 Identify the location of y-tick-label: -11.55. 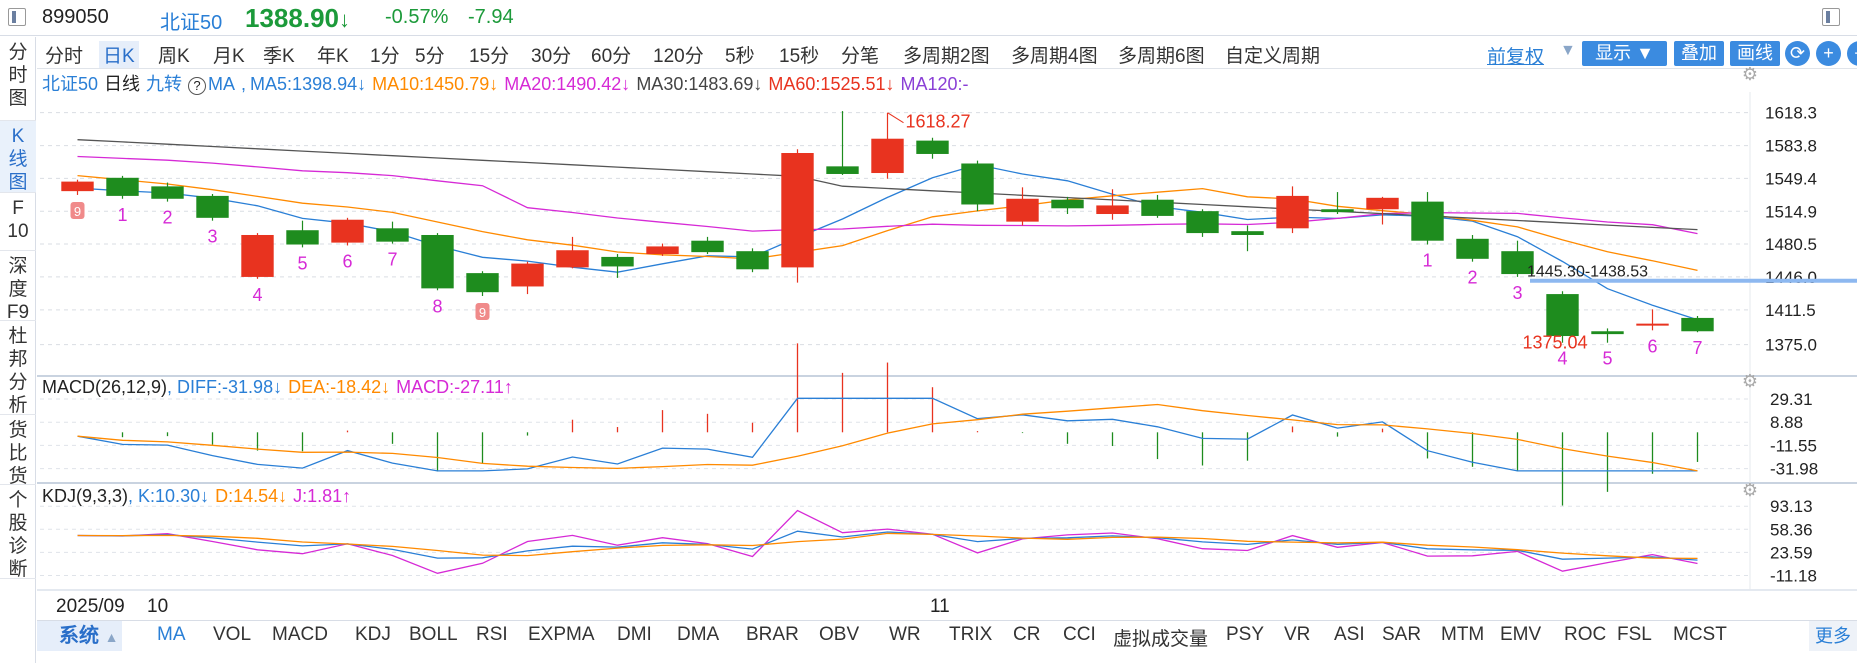
(1793, 445).